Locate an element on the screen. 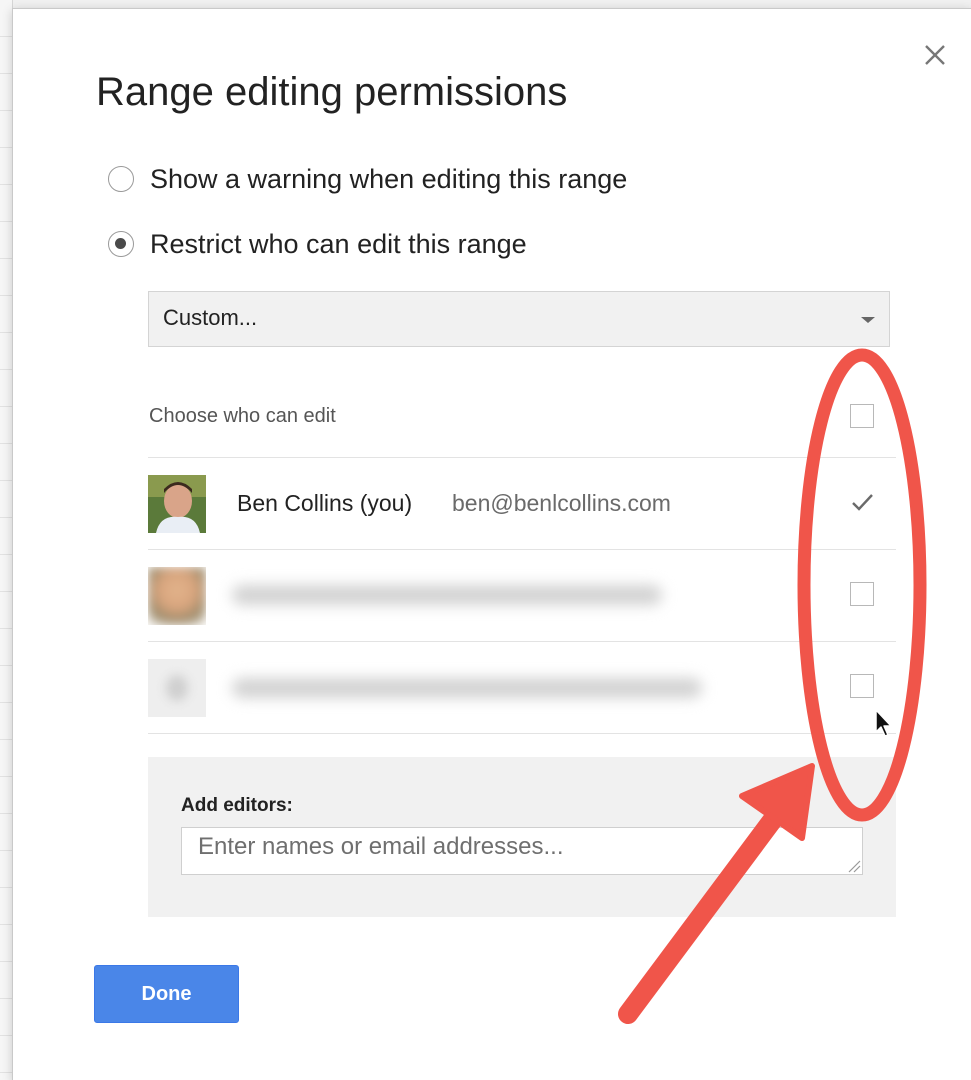  restrict-option: Restrict who can edit this range is located at coordinates (317, 244).